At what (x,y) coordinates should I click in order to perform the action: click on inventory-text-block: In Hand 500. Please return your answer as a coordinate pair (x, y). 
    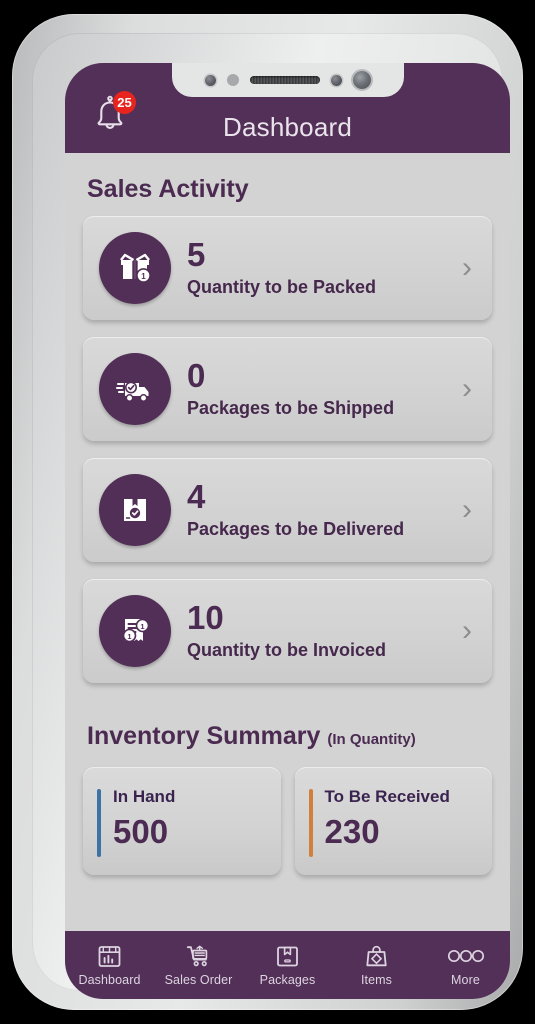
    Looking at the image, I should click on (190, 819).